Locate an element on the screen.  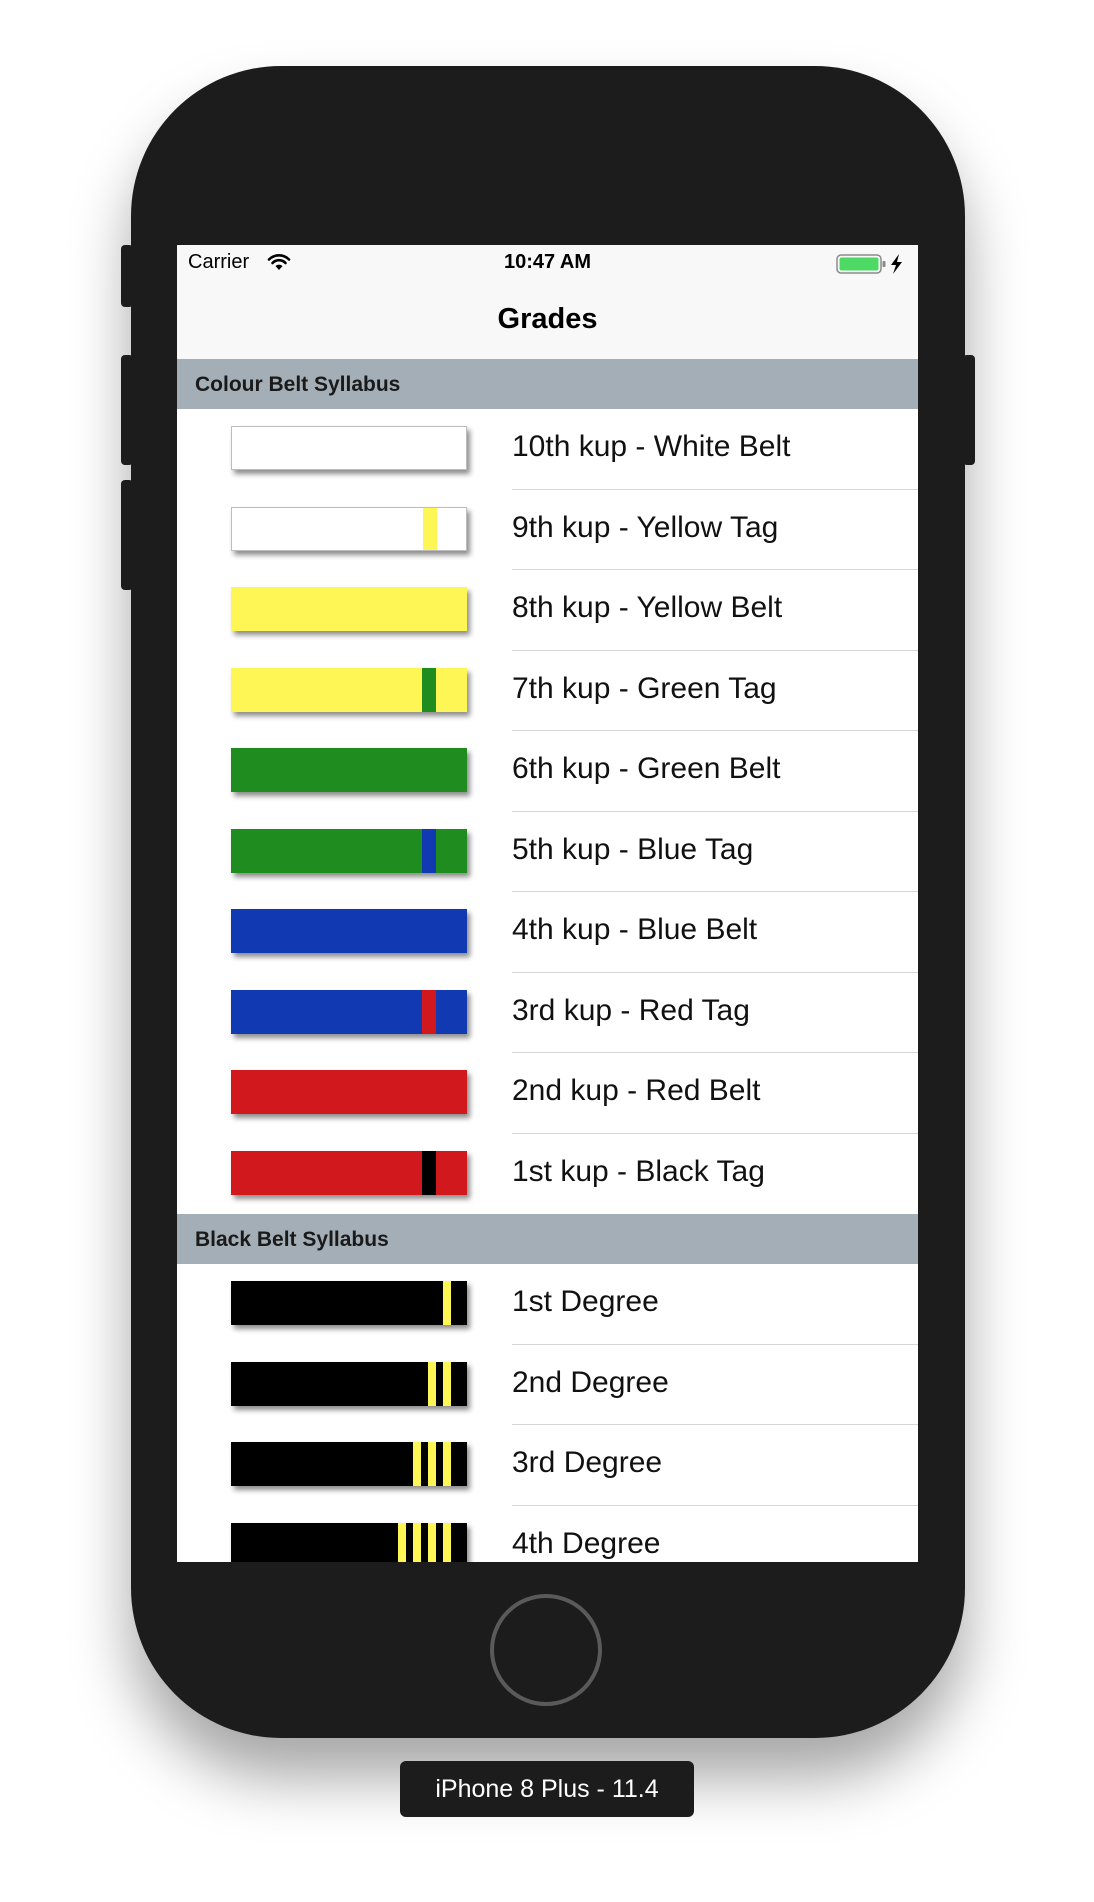
grade-row: 8th kup - Yellow Belt is located at coordinates (547, 610).